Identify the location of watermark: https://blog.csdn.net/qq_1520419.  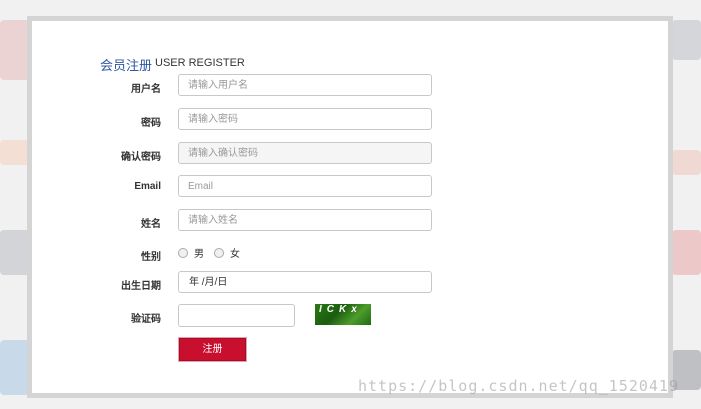
(518, 386).